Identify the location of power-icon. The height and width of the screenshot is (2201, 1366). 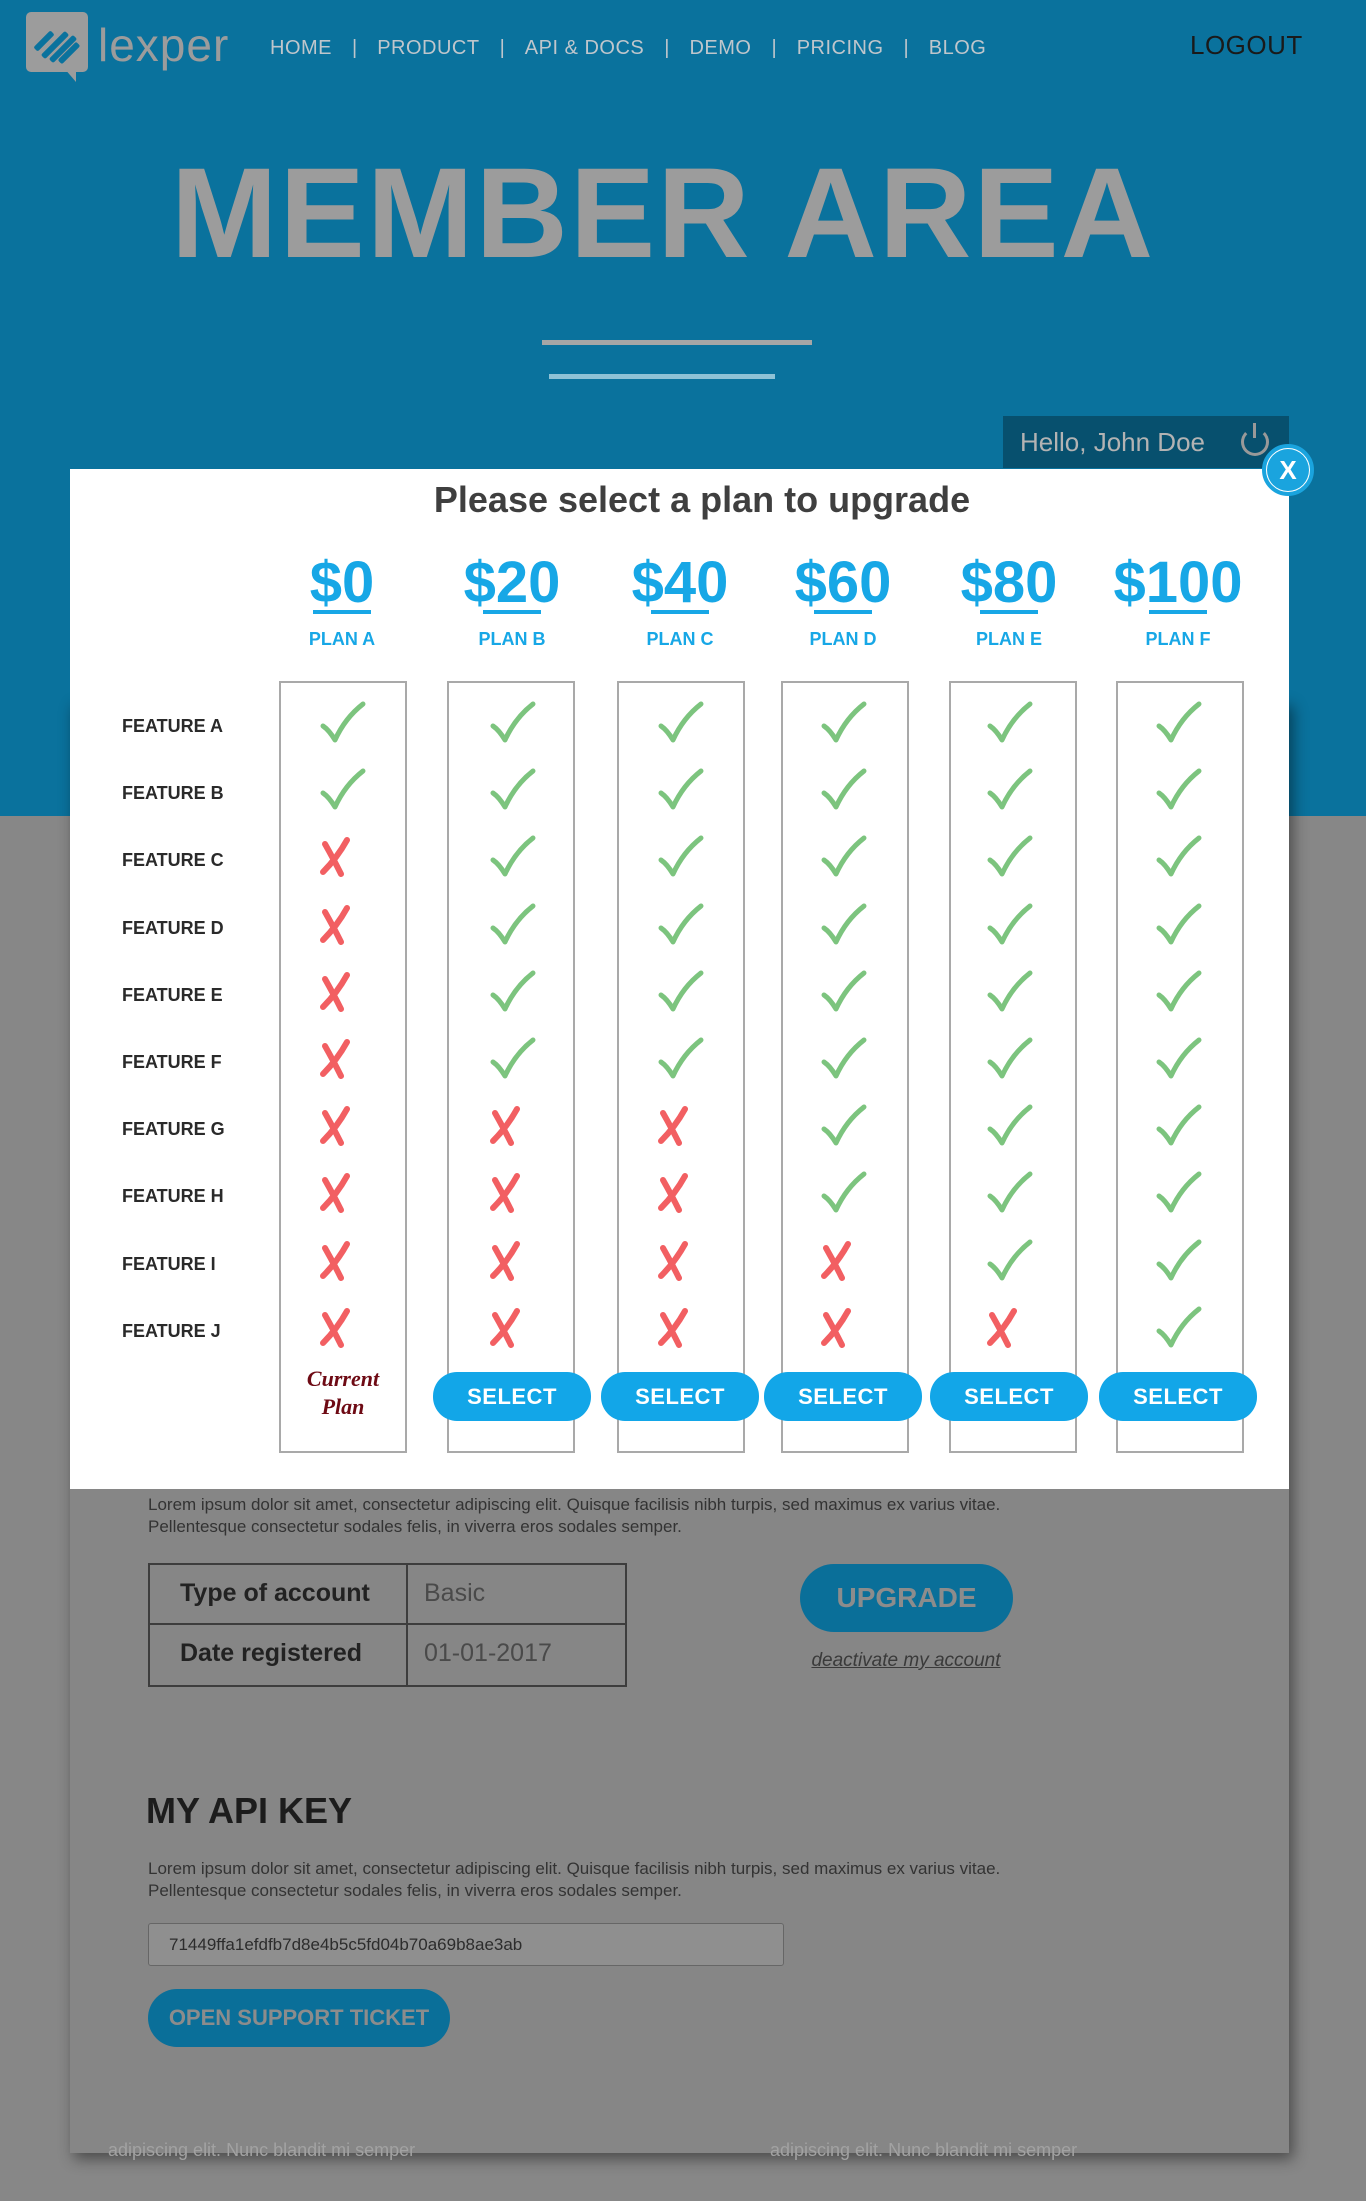
(1255, 439).